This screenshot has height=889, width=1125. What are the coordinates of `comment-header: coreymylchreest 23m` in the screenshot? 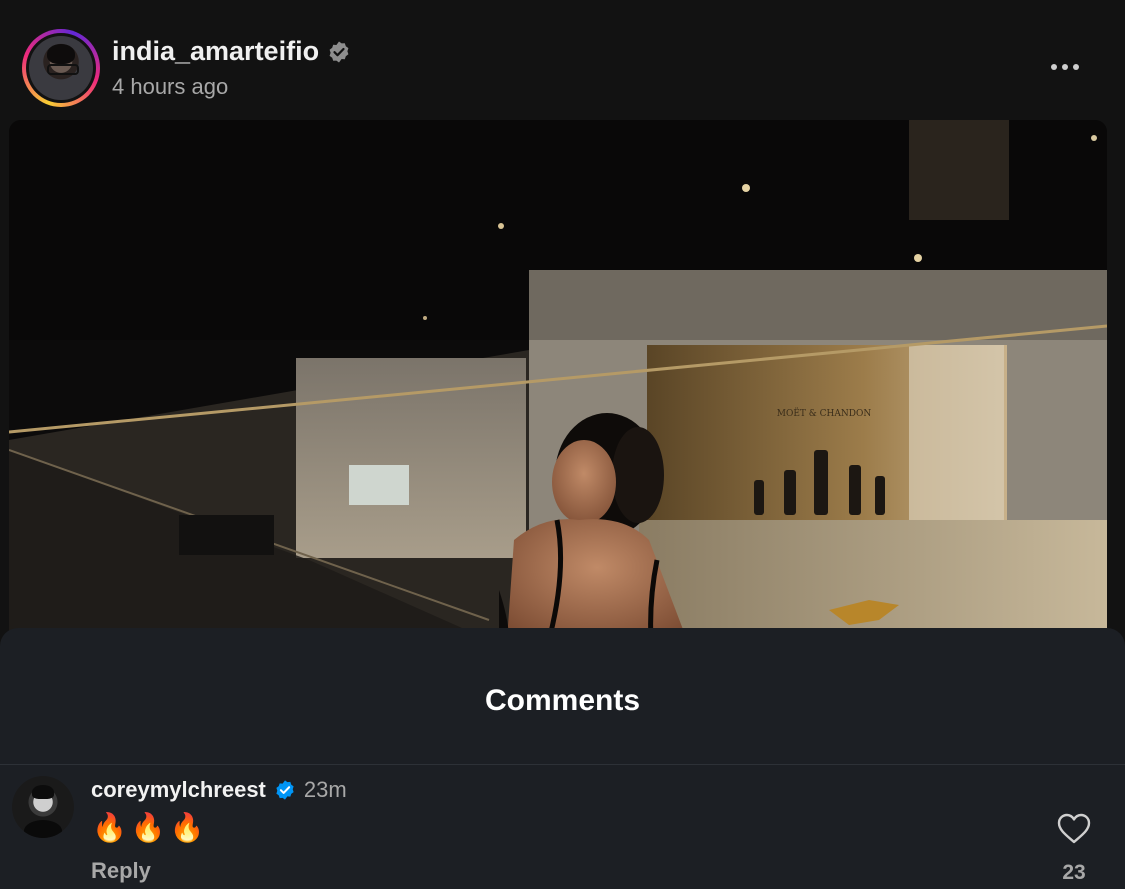 It's located at (219, 790).